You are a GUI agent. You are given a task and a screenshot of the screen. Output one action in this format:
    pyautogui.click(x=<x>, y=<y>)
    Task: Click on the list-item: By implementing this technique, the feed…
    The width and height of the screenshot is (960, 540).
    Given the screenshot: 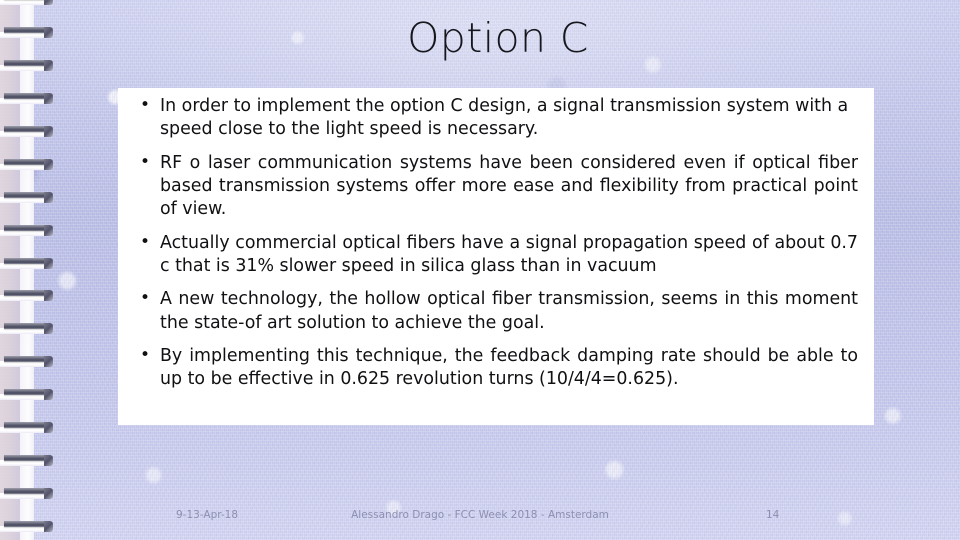 What is the action you would take?
    pyautogui.click(x=496, y=368)
    